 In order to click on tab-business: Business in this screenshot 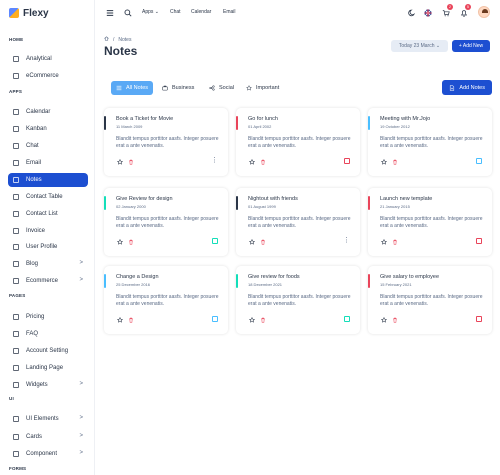, I will do `click(178, 88)`.